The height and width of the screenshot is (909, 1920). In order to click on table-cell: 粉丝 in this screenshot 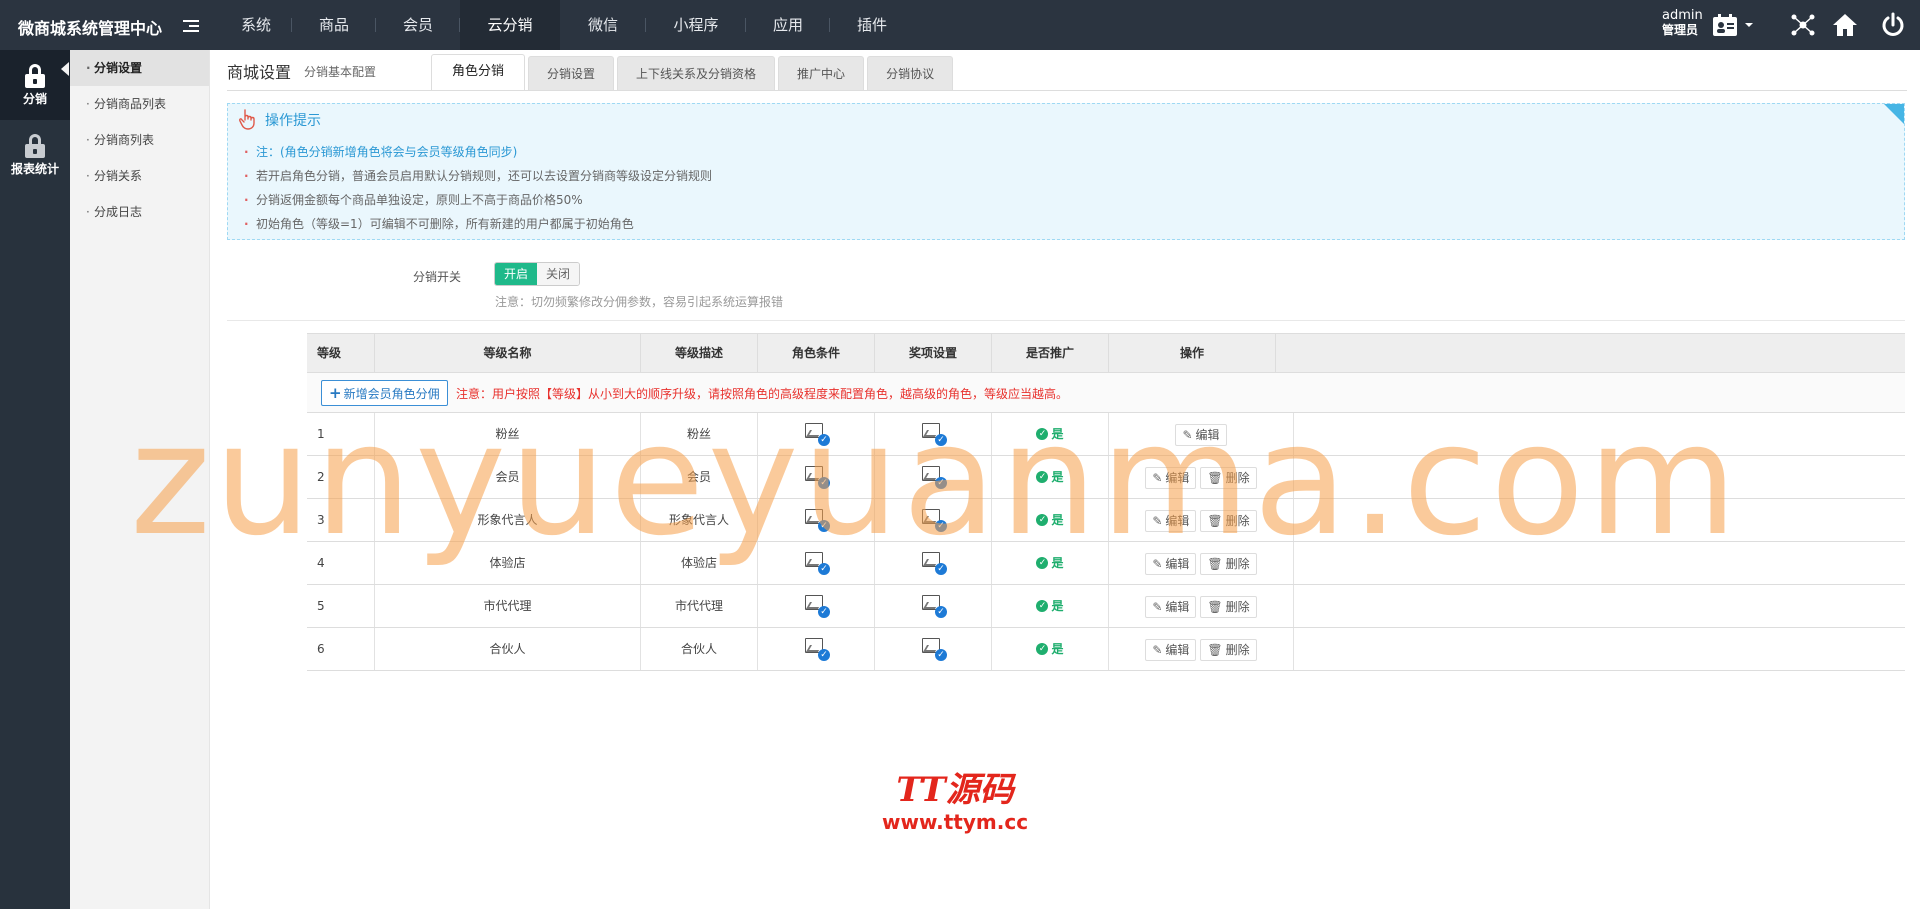, I will do `click(699, 434)`.